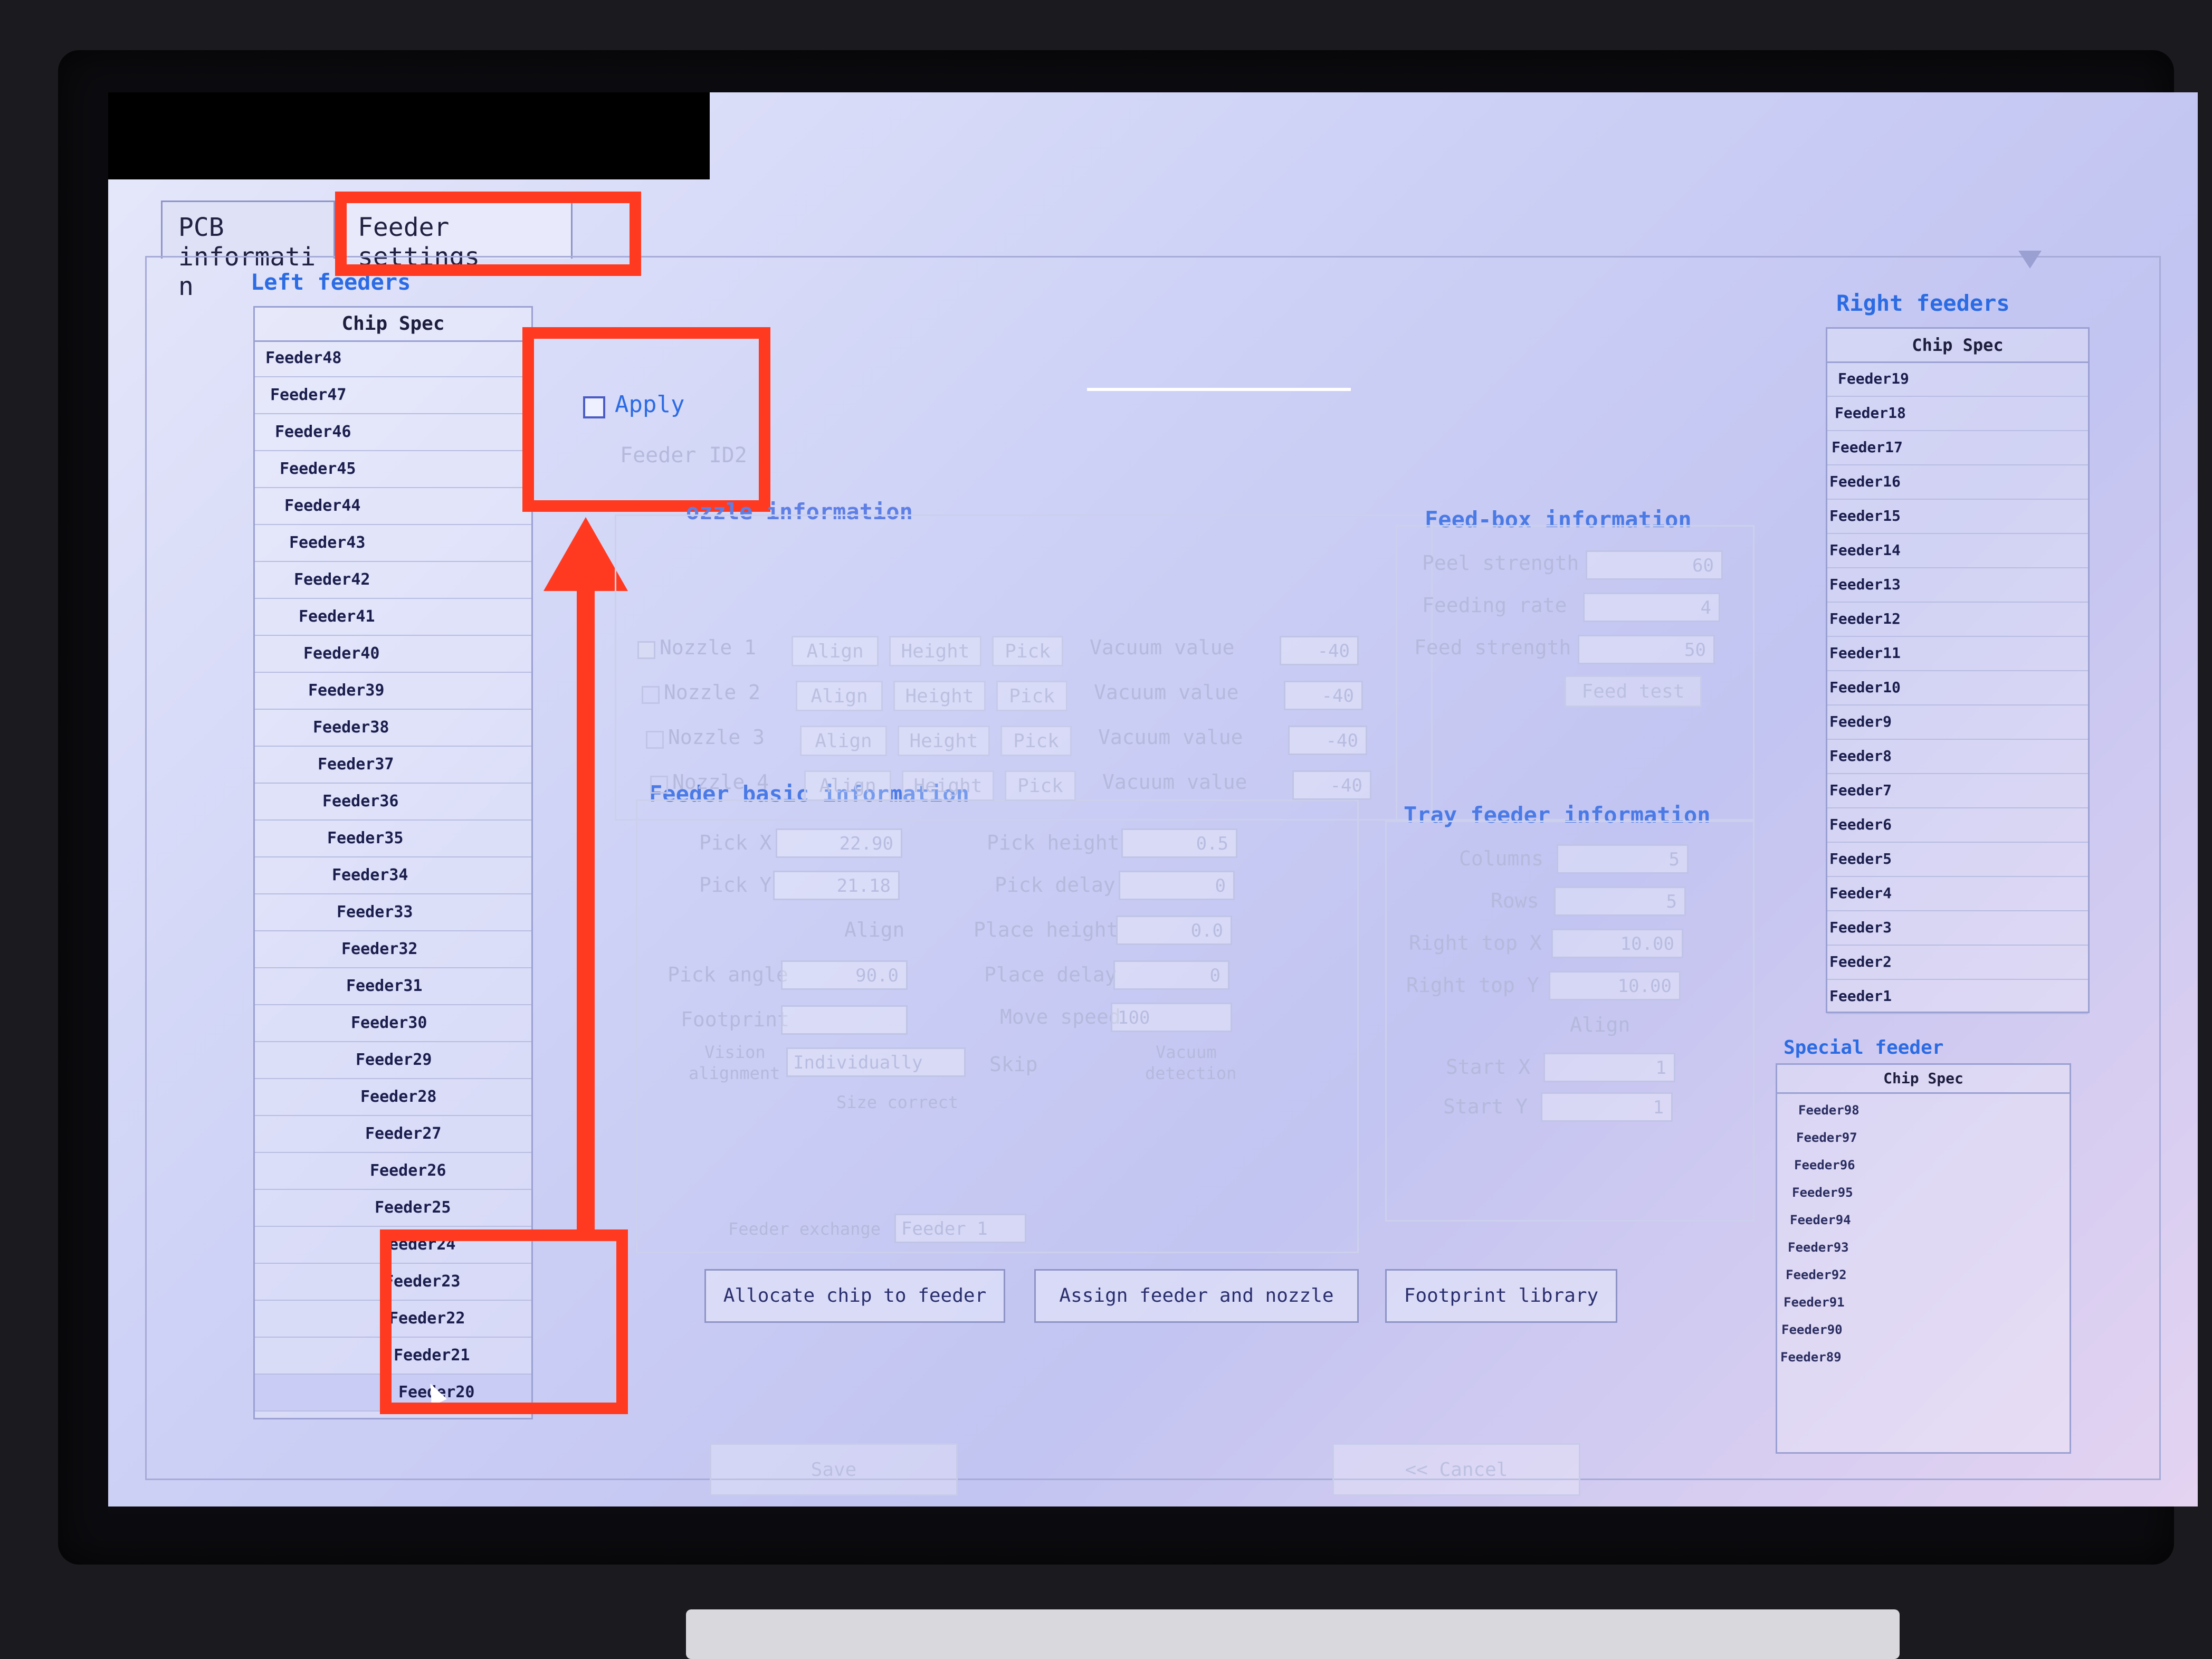 This screenshot has height=1659, width=2212. I want to click on special-feeder-row: Feeder92, so click(1923, 1275).